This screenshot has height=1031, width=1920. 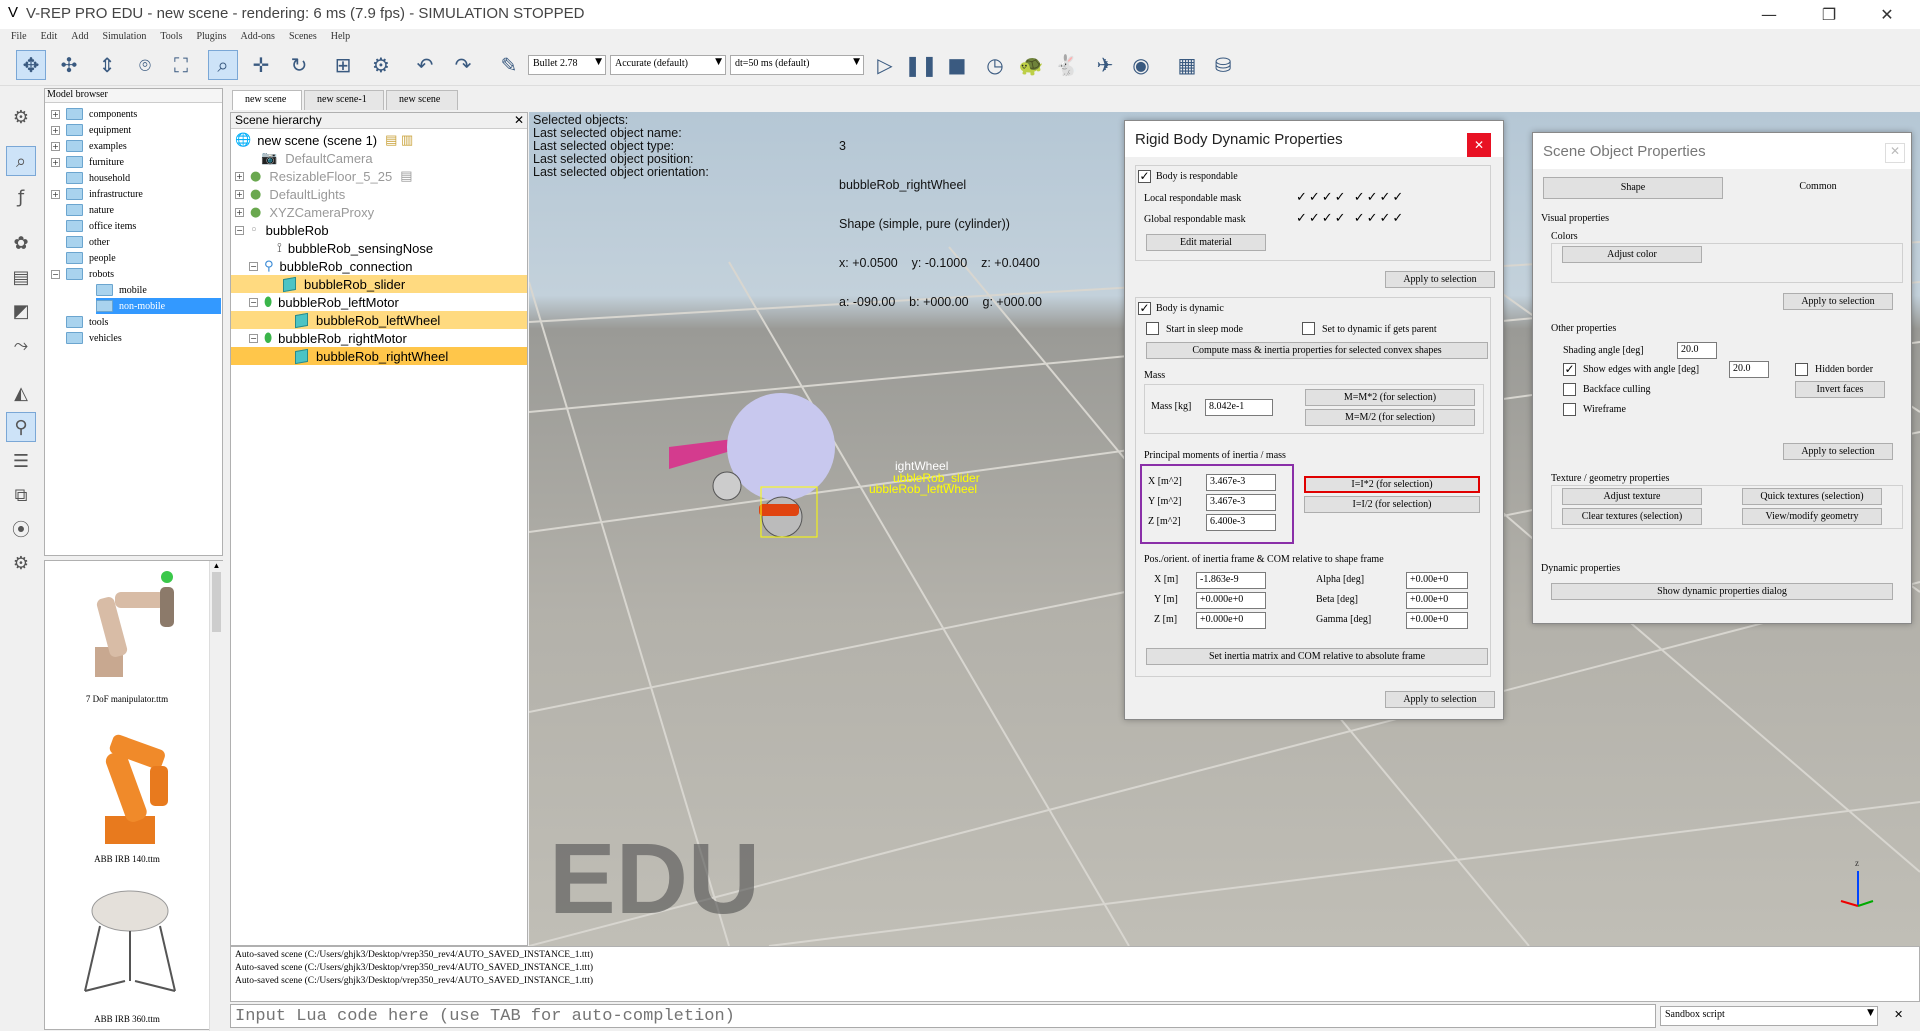 I want to click on redo-icon: ↷, so click(x=463, y=65).